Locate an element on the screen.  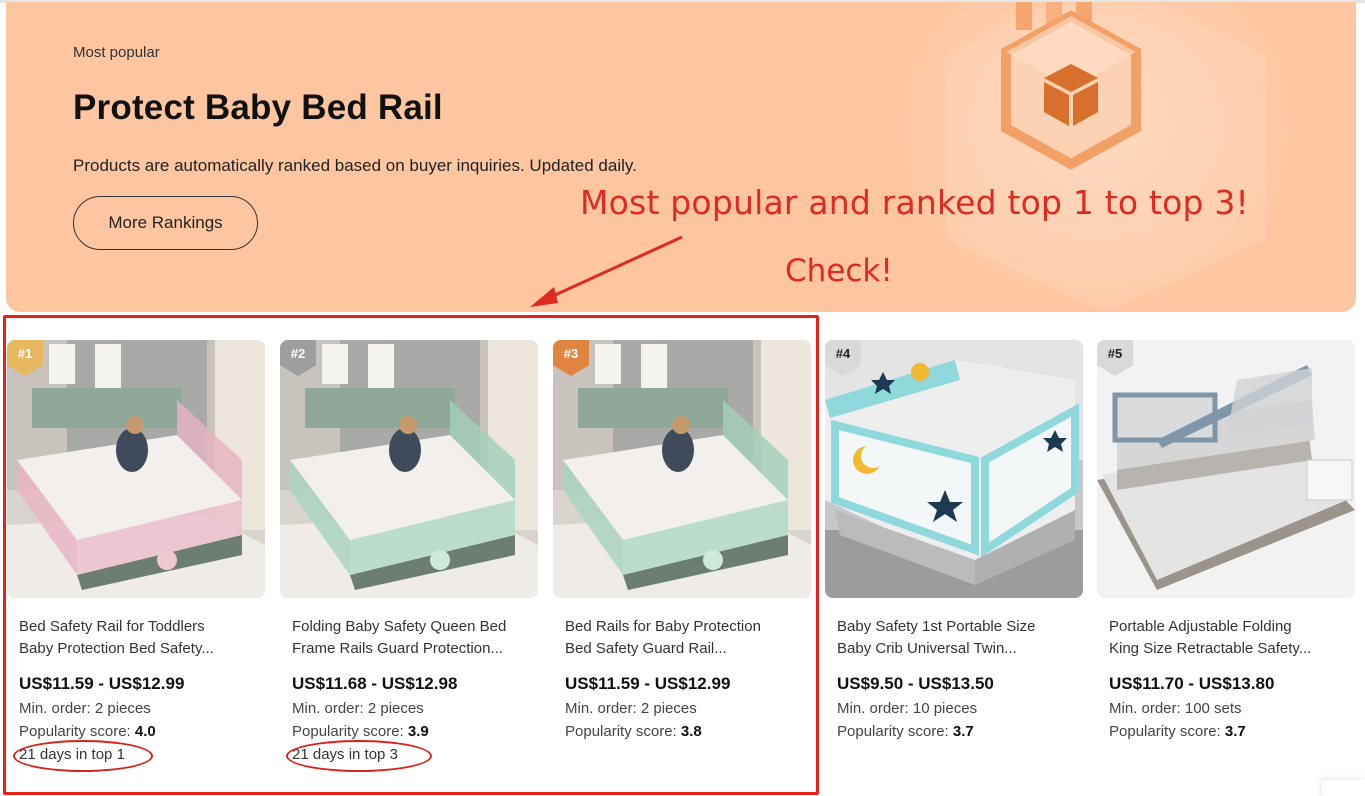
blue-star-moon-bed-rail-photo is located at coordinates (954, 469).